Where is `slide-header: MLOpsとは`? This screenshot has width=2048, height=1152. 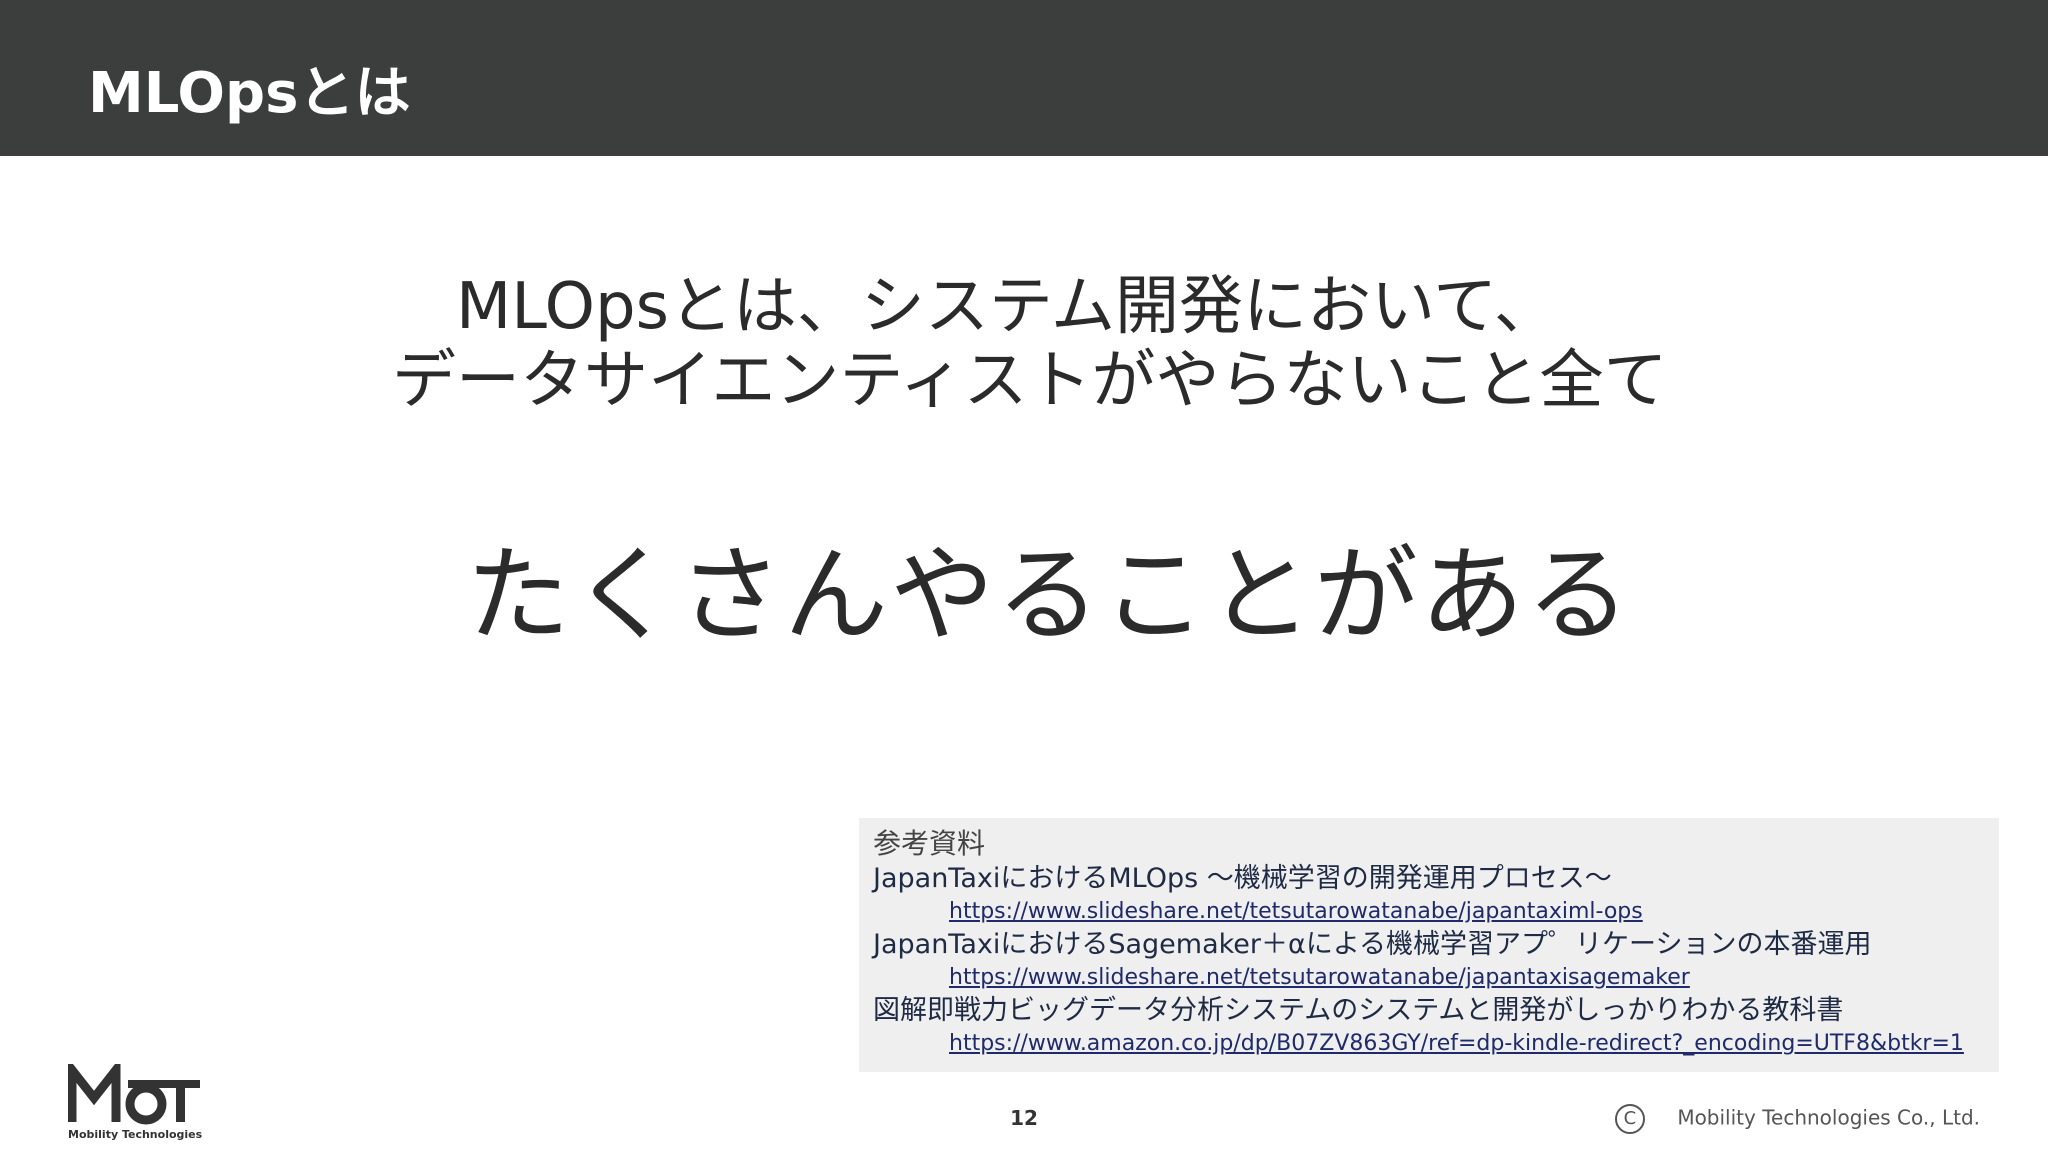
slide-header: MLOpsとは is located at coordinates (1024, 78).